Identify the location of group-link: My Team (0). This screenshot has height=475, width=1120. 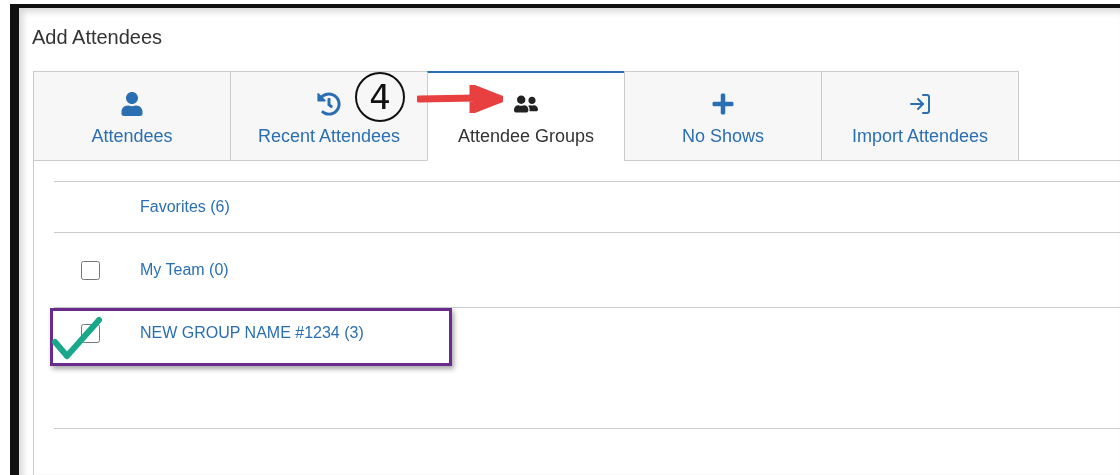
(184, 270).